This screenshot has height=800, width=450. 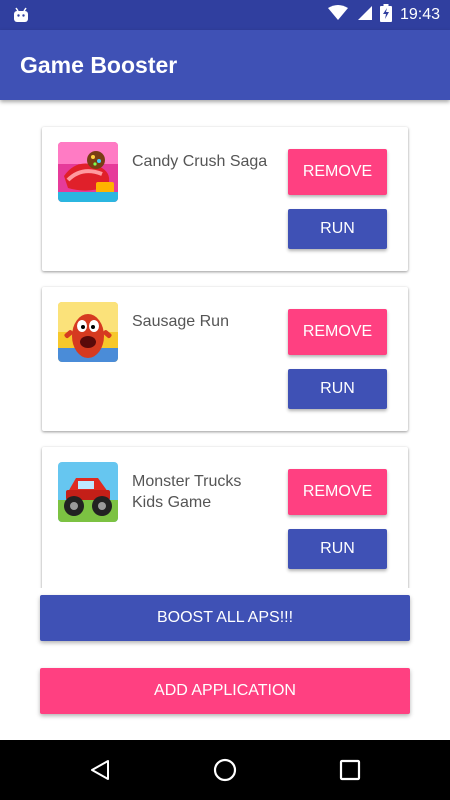 I want to click on app-name: Monster Trucks Kids Game, so click(x=187, y=492).